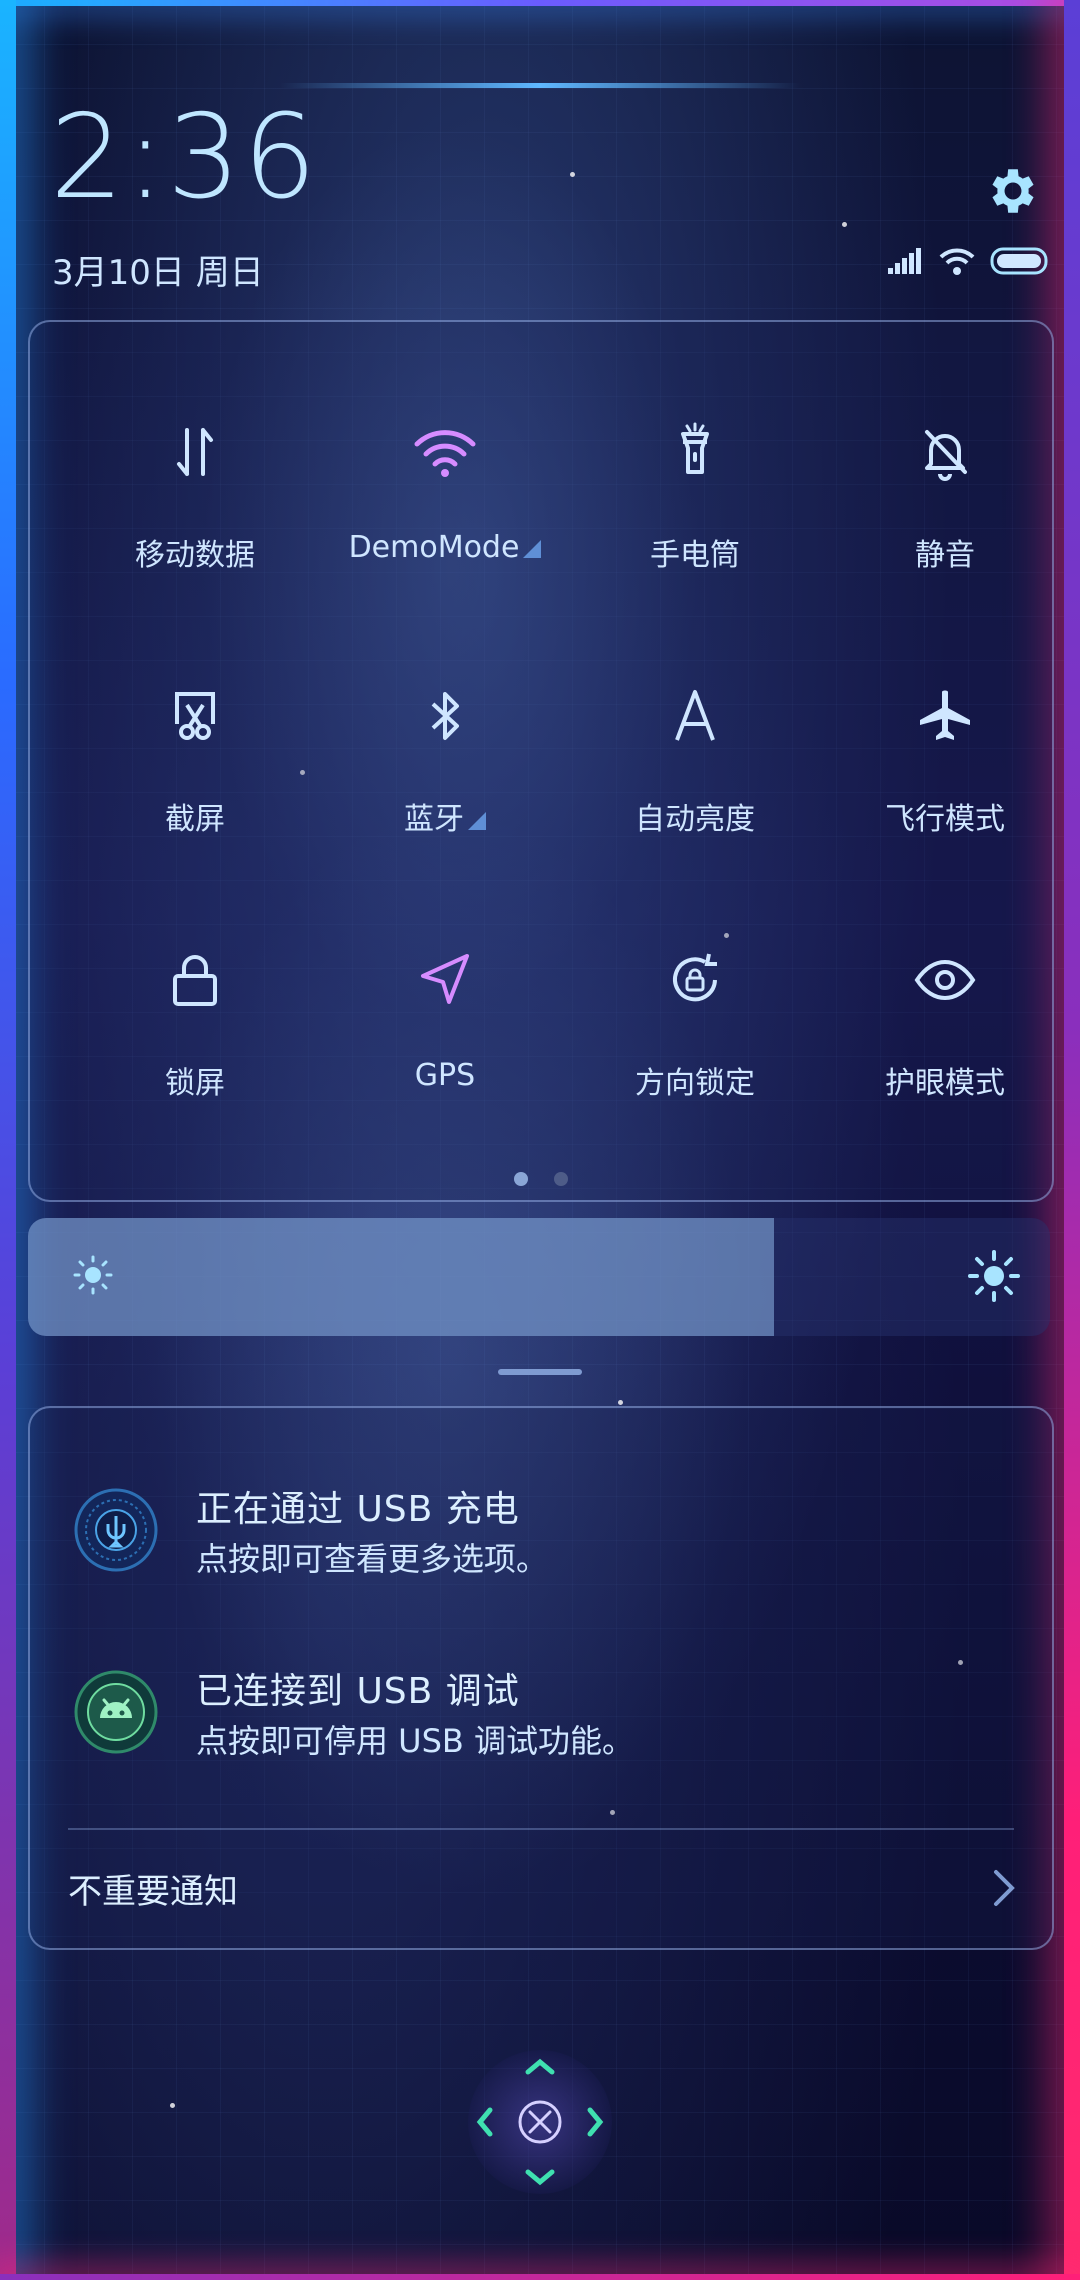  Describe the element at coordinates (541, 1179) in the screenshot. I see `page-indicator` at that location.